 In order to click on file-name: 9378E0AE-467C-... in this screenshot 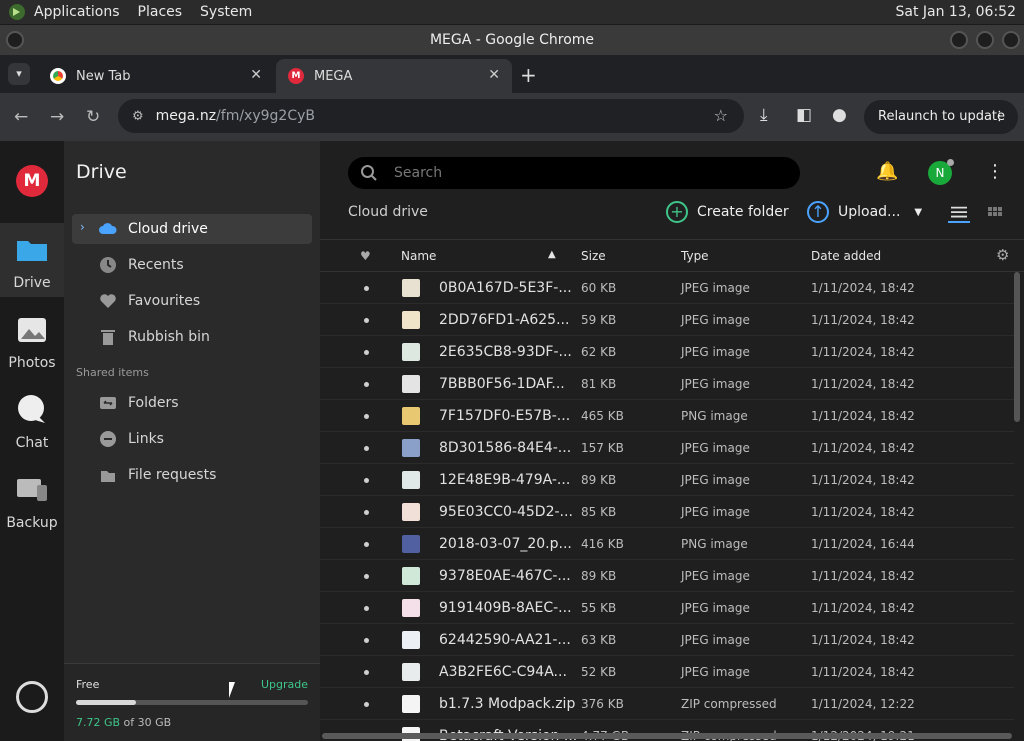, I will do `click(505, 576)`.